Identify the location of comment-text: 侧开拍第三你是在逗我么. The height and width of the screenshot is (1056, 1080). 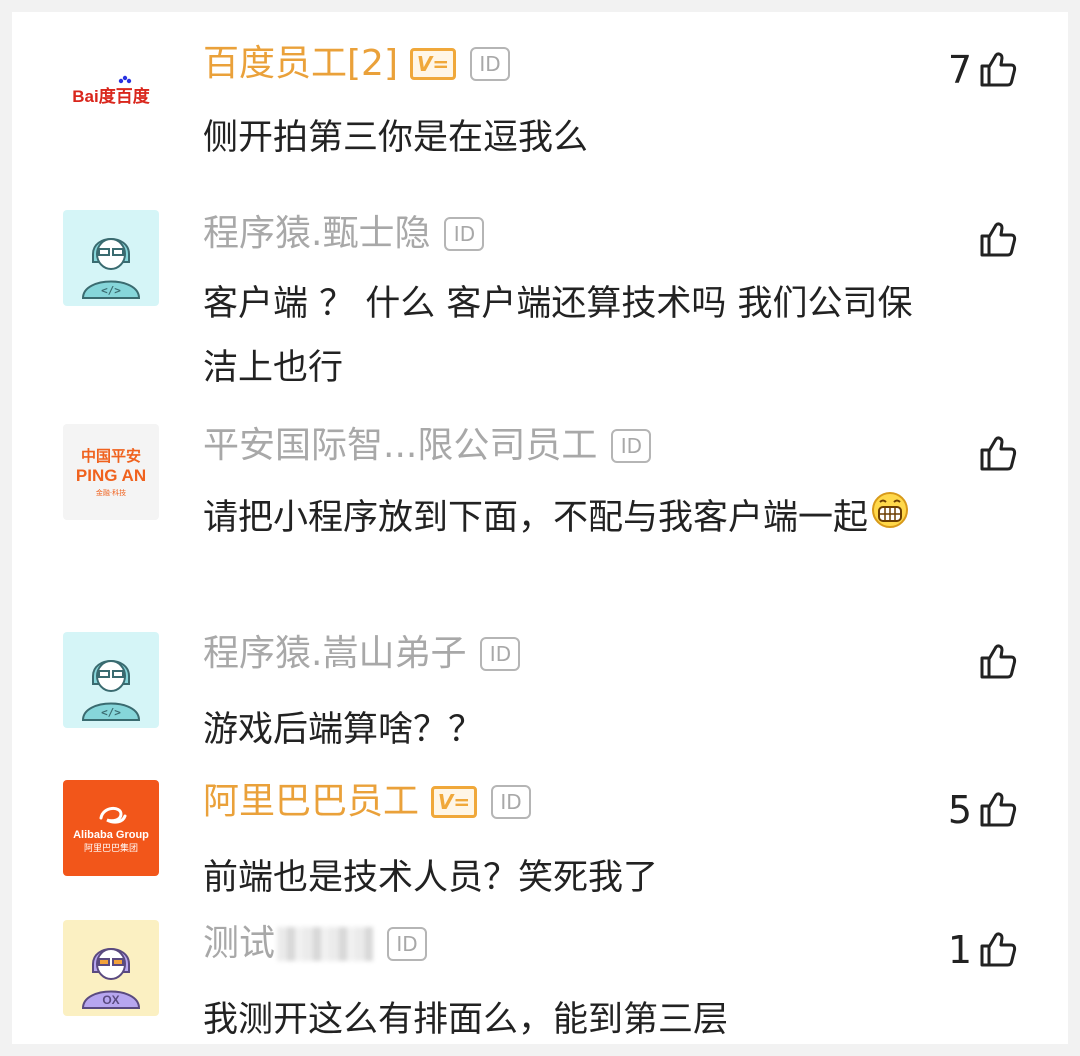
(396, 138).